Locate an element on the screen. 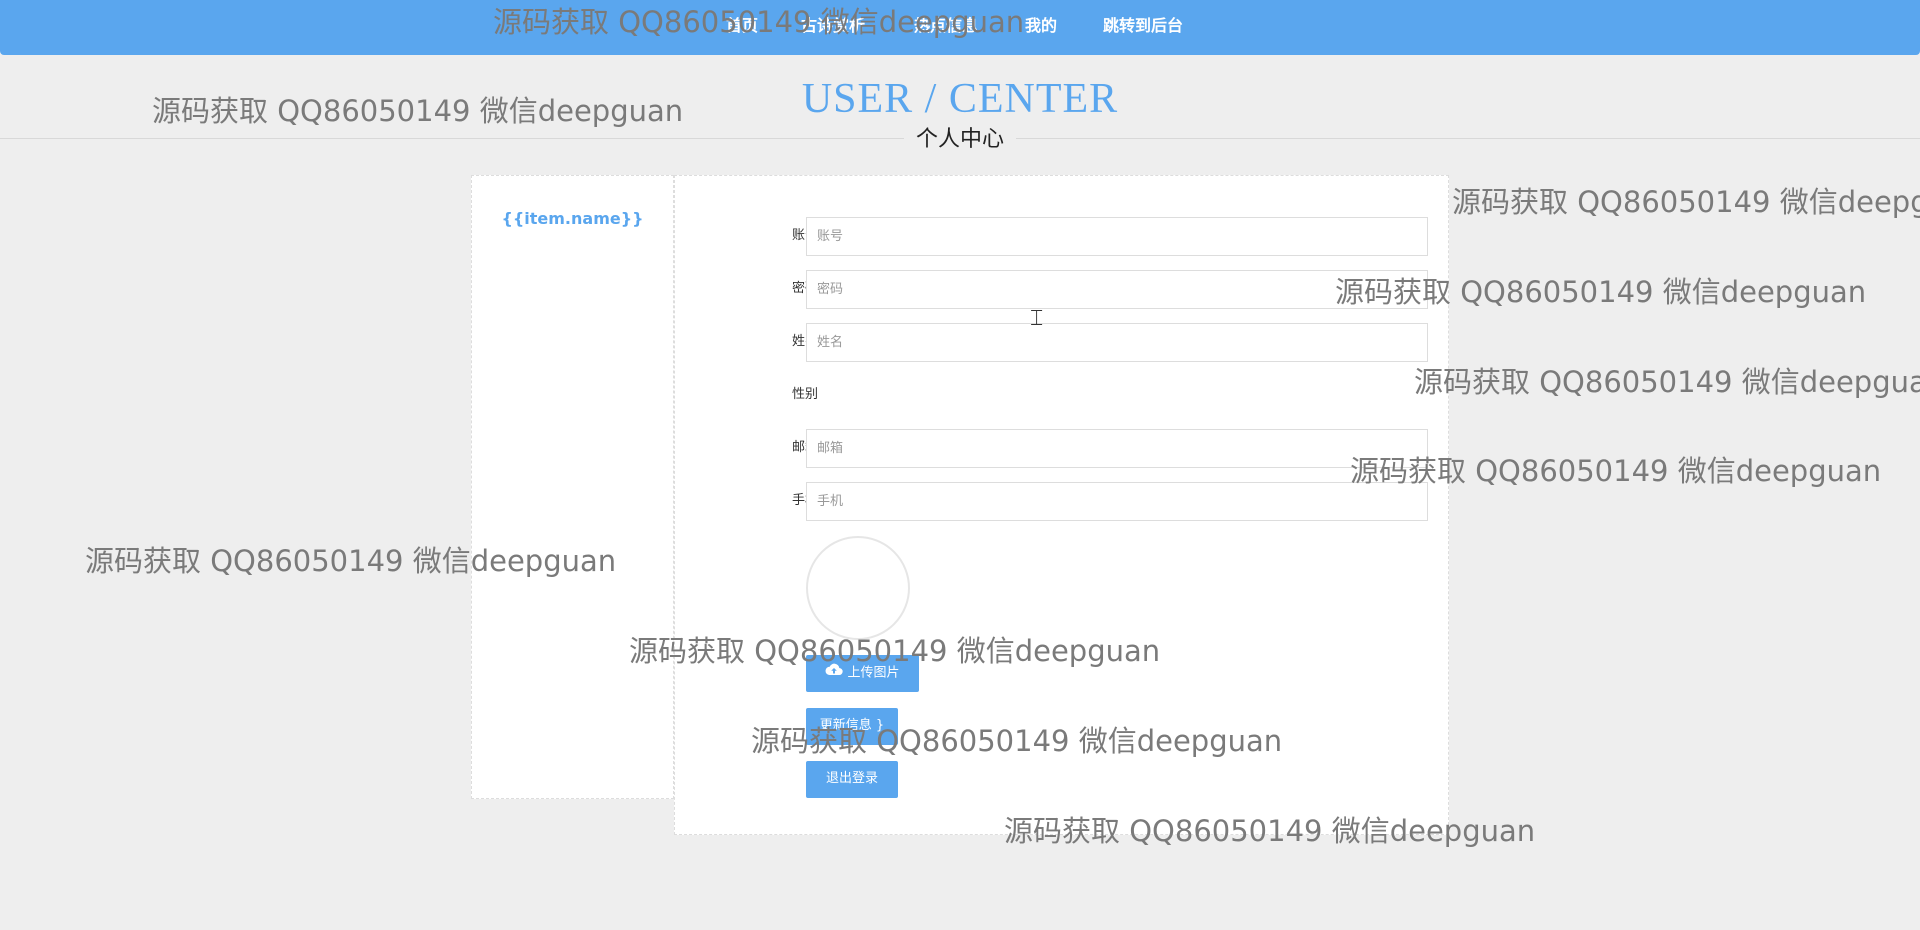  nav-item-admin: 跳转到后台 is located at coordinates (1143, 26).